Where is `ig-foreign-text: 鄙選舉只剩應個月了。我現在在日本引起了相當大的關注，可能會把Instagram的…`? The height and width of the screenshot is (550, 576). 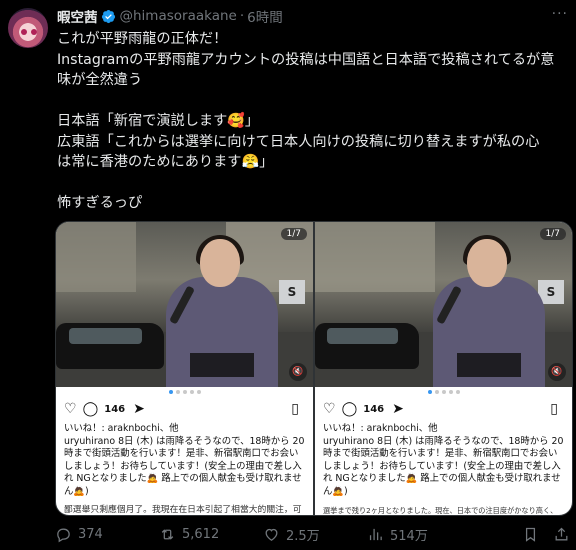
ig-foreign-text: 鄙選舉只剩應個月了。我現在在日本引起了相當大的關注，可能會把Instagram的… is located at coordinates (183, 510).